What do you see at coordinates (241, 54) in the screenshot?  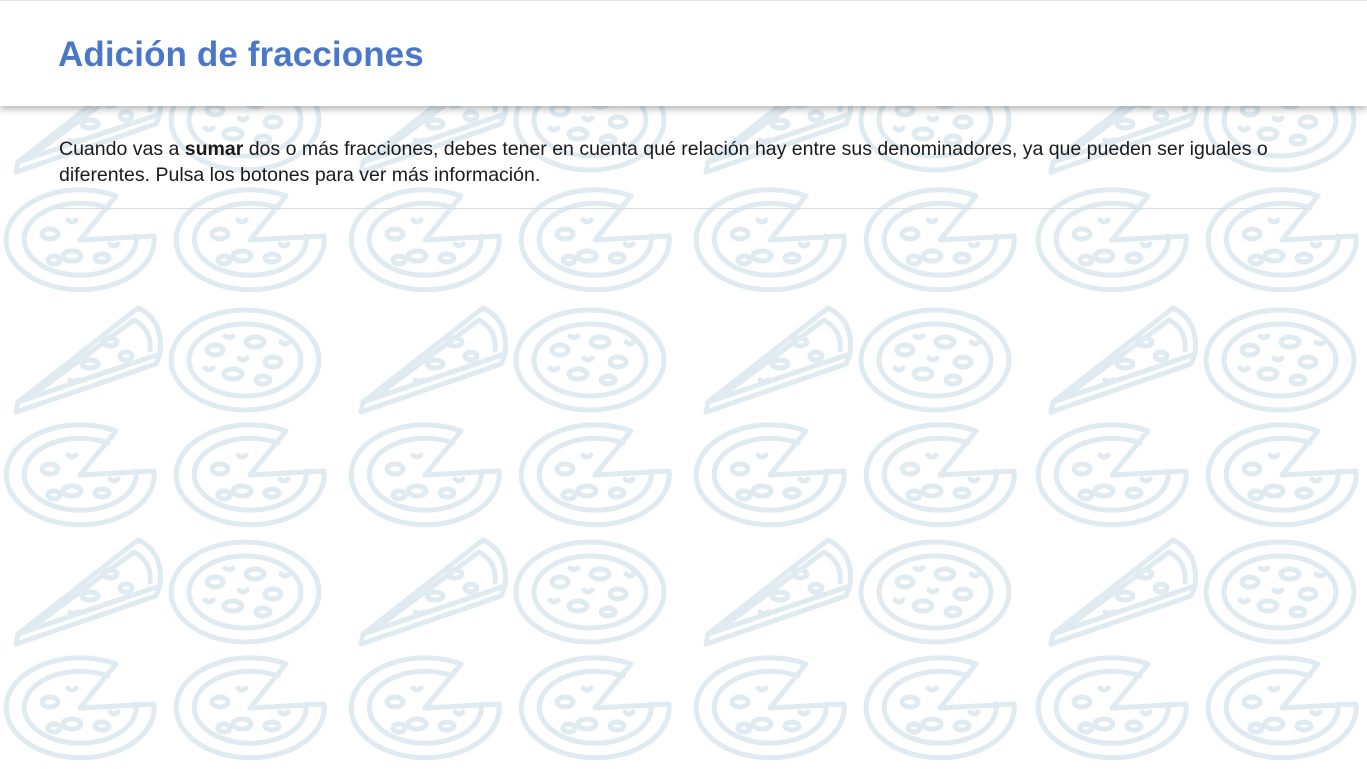 I see `page-title: Adición de fracciones` at bounding box center [241, 54].